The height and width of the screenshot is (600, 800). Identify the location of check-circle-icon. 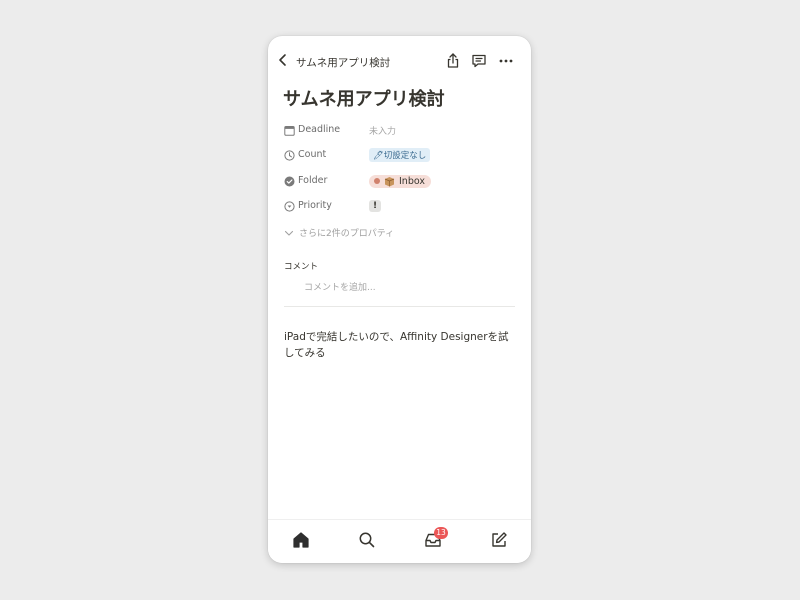
(289, 181).